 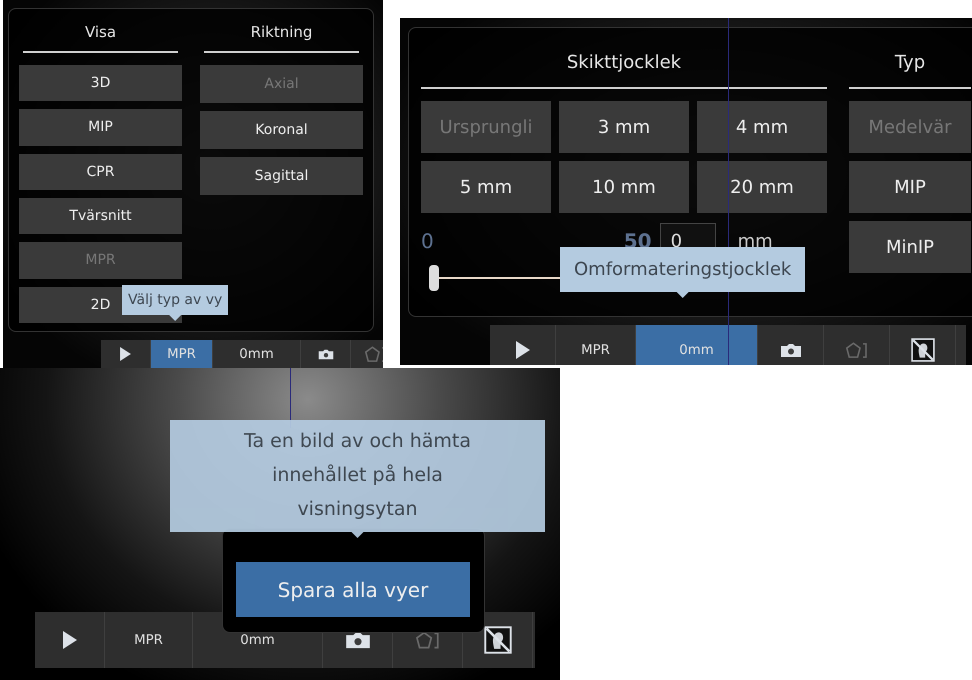 I want to click on menu-option: 3D, so click(x=100, y=83).